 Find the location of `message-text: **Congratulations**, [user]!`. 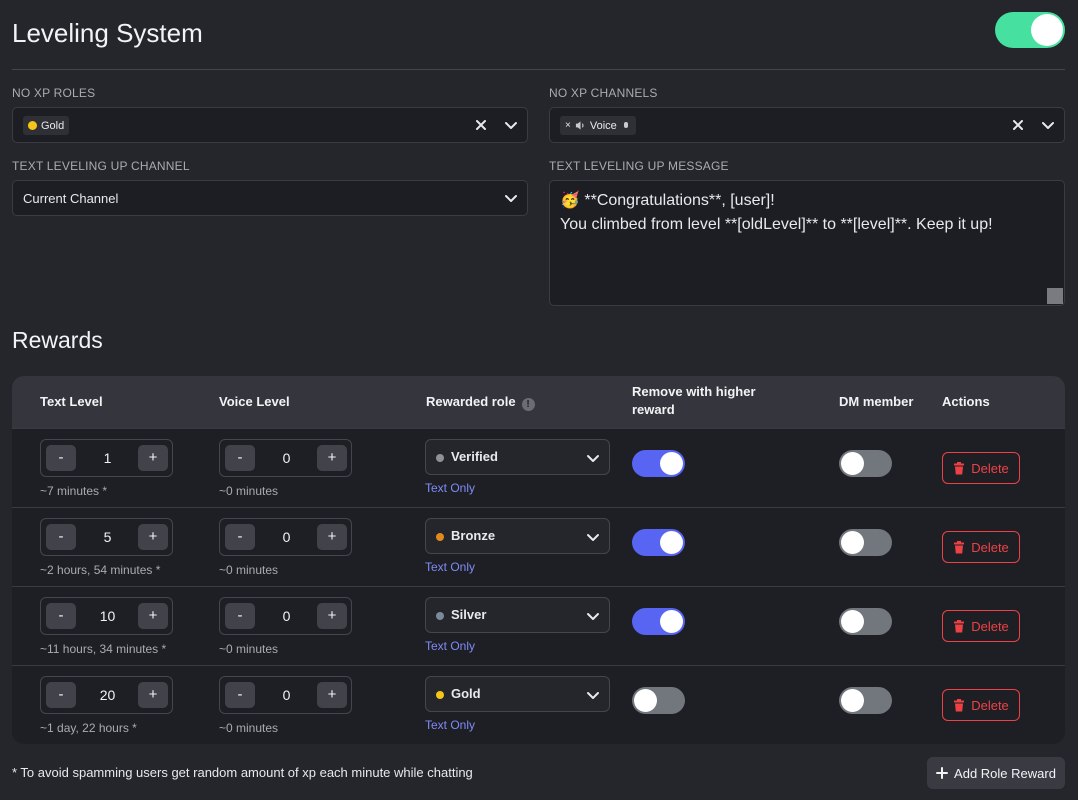

message-text: **Congratulations**, [user]! is located at coordinates (677, 200).